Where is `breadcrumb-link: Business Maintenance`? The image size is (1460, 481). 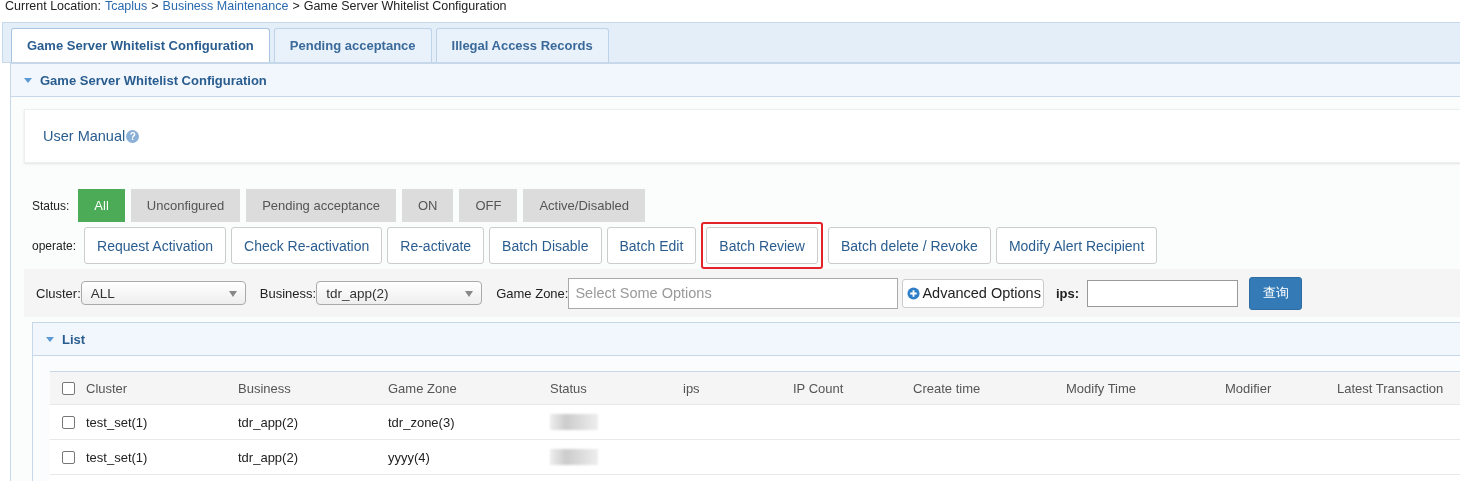
breadcrumb-link: Business Maintenance is located at coordinates (225, 11).